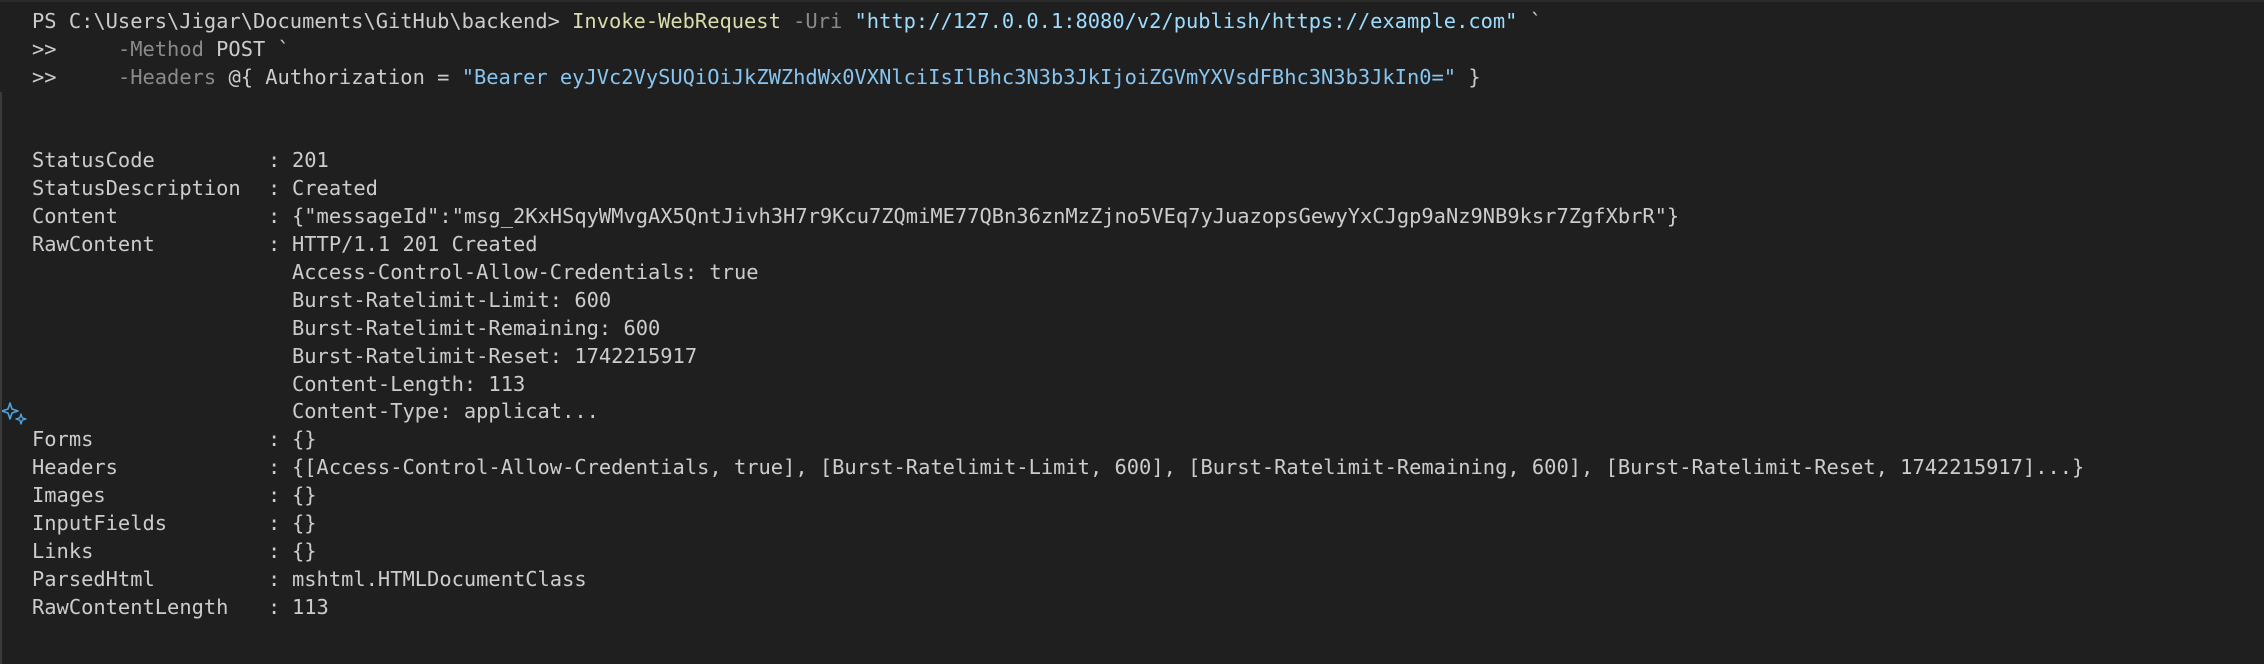  Describe the element at coordinates (1148, 580) in the screenshot. I see `response-field-row: ParsedHtml: mshtml.HTMLDocumentClass` at that location.